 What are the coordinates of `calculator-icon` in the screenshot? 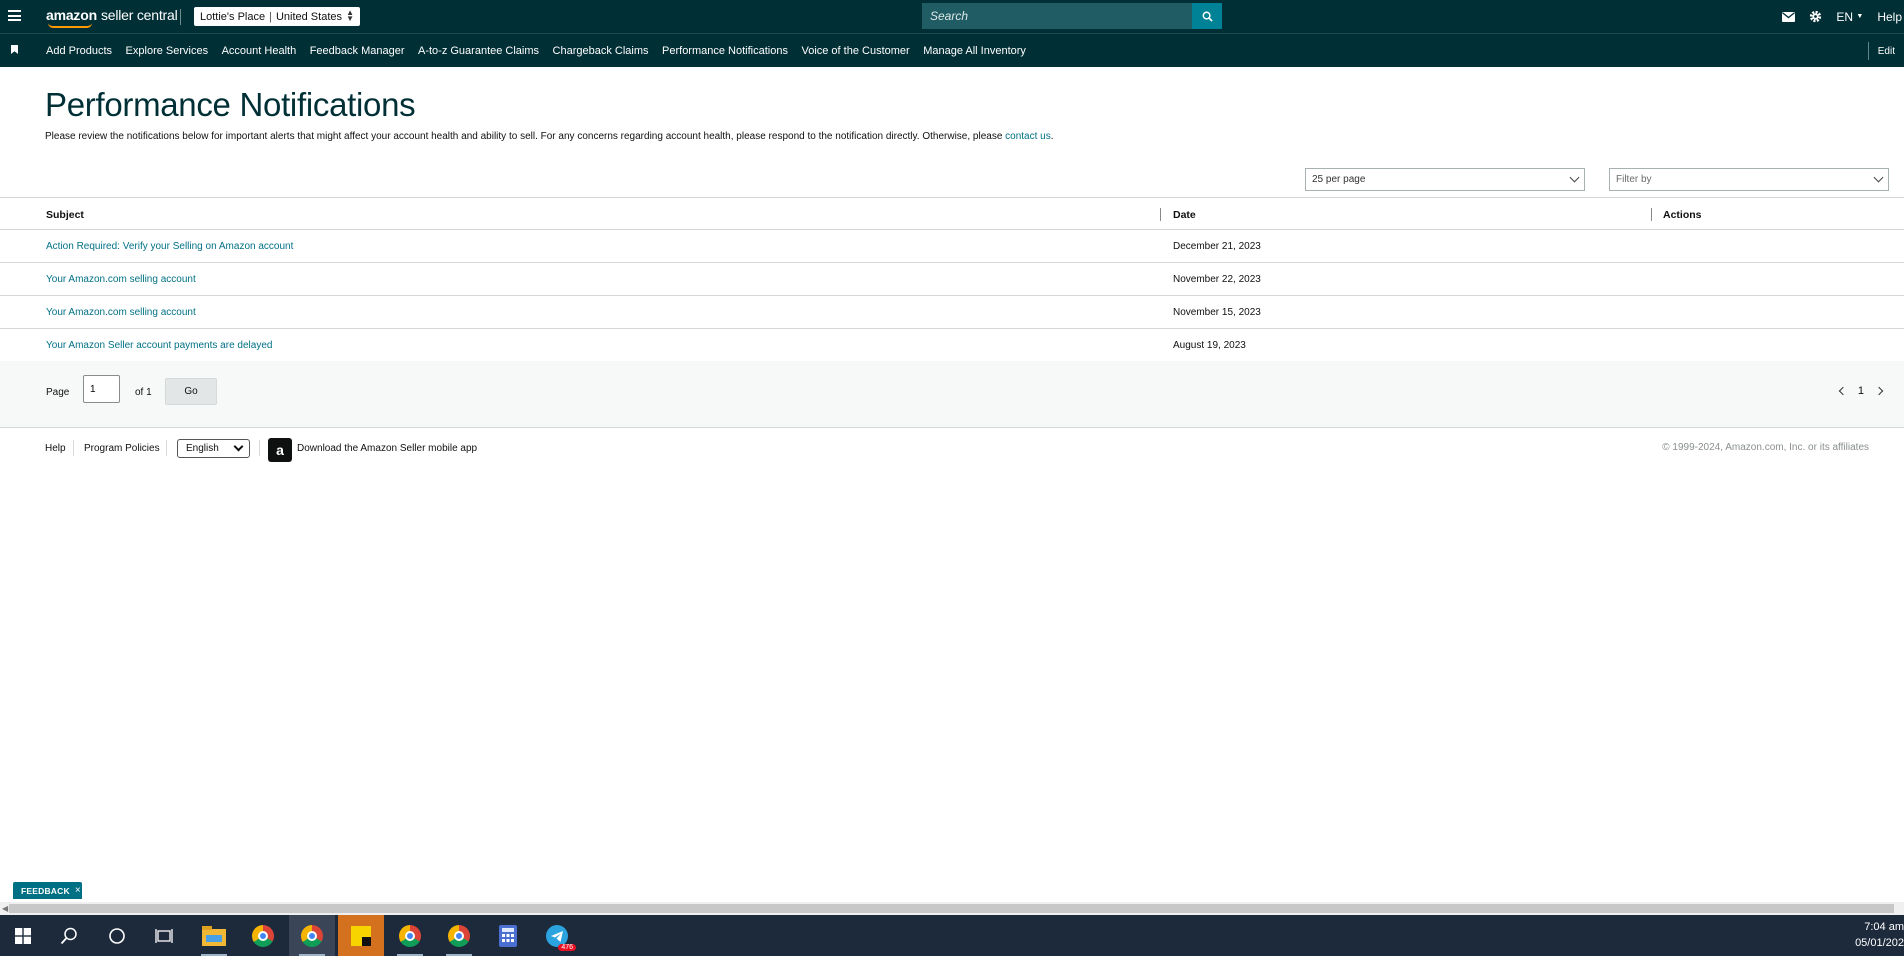 It's located at (508, 935).